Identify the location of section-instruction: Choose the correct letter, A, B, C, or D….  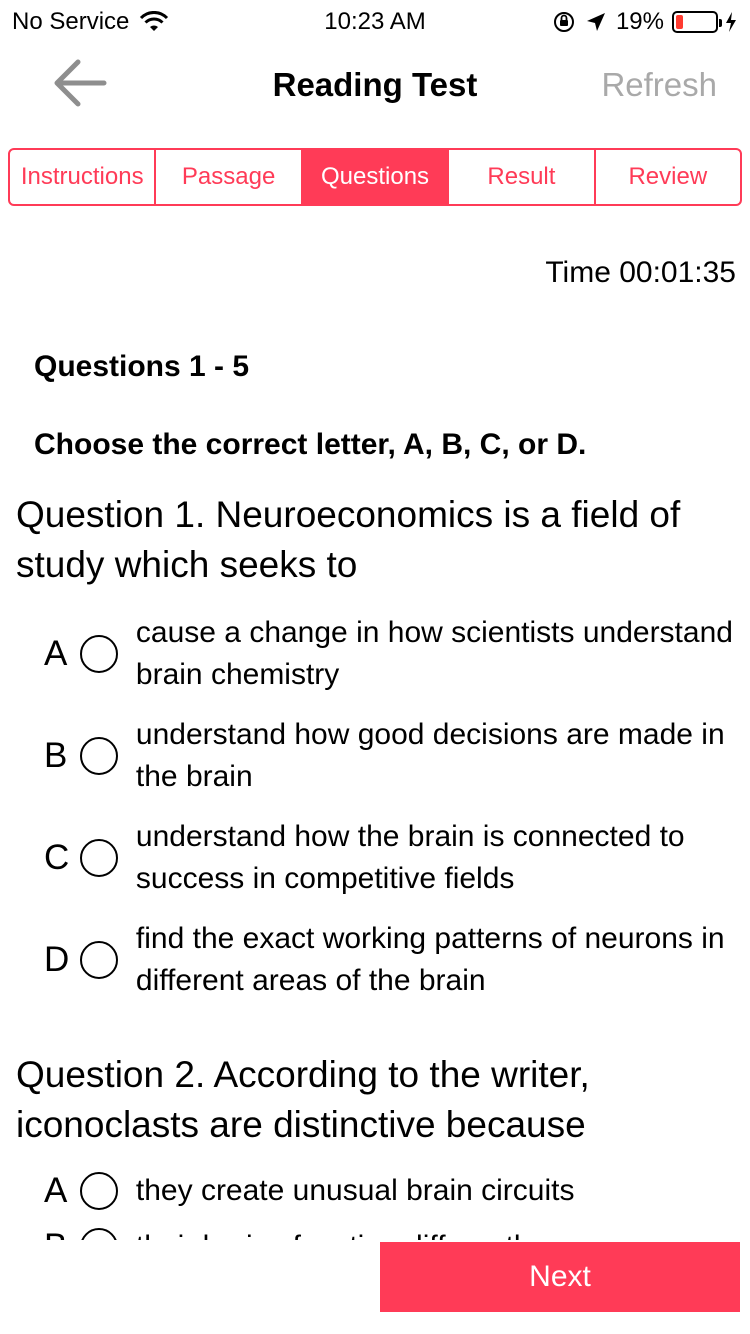
(310, 444).